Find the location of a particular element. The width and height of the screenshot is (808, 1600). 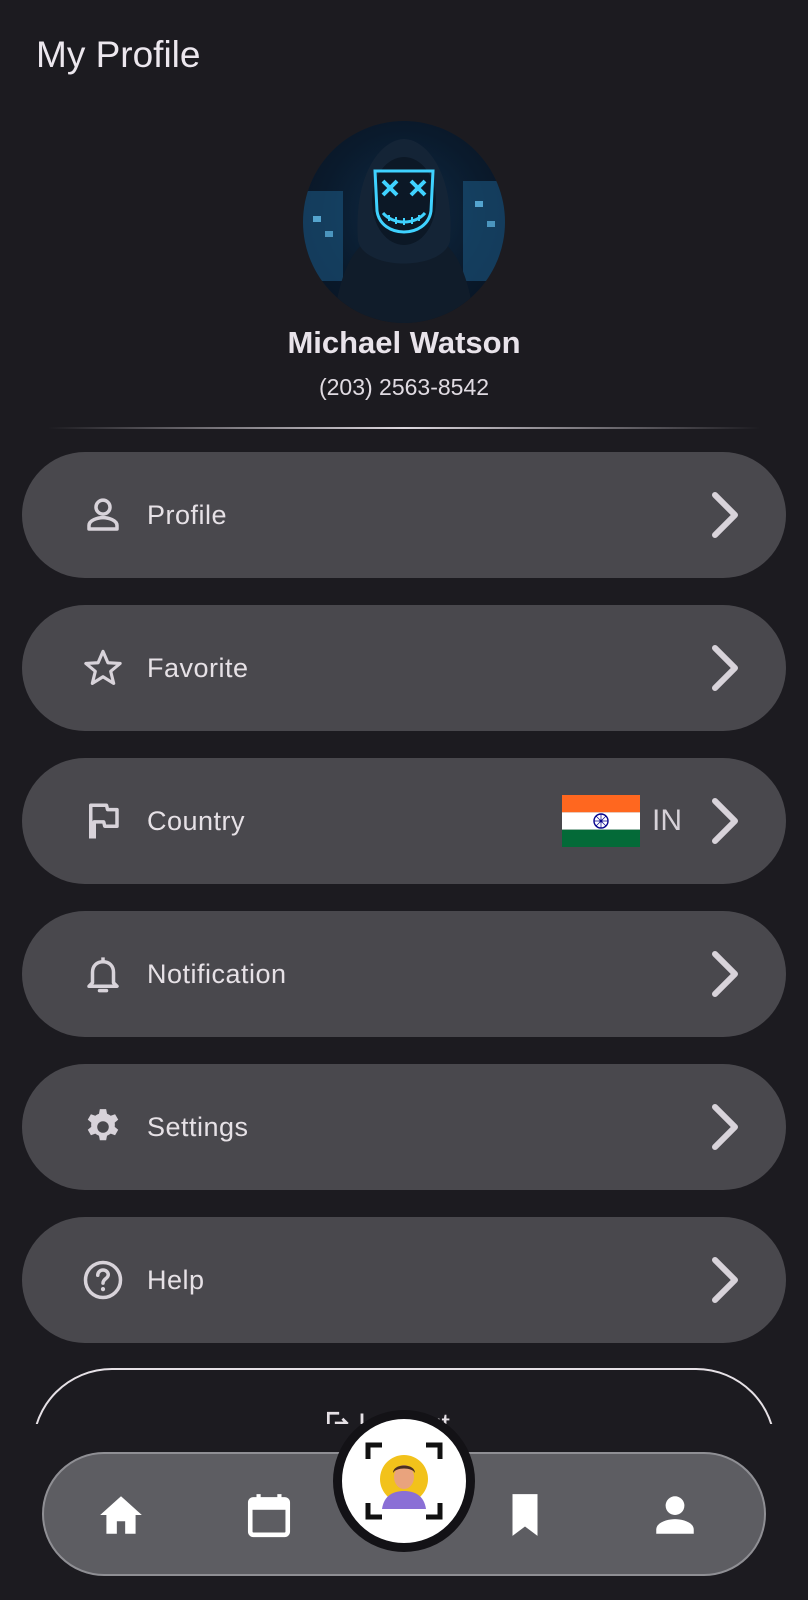

menu-label-settings: Settings is located at coordinates (198, 1126).